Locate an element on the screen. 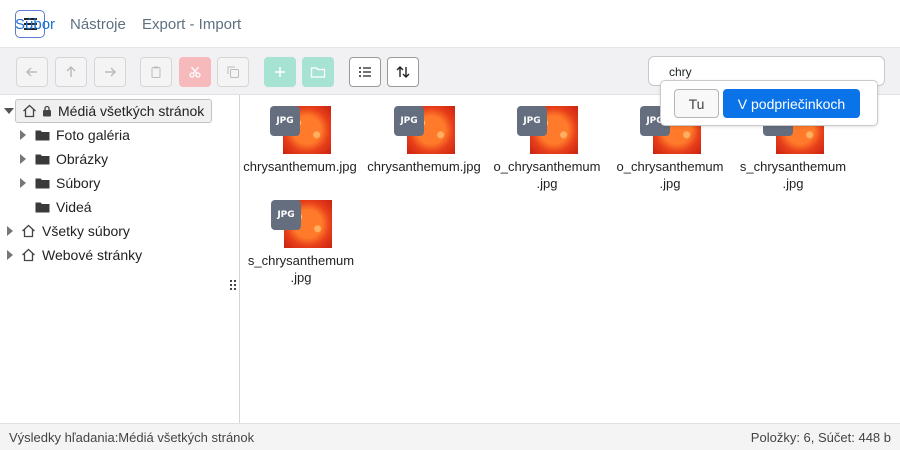 The image size is (900, 450). tree-item-root-content: Médiá všetkých stránok is located at coordinates (113, 111).